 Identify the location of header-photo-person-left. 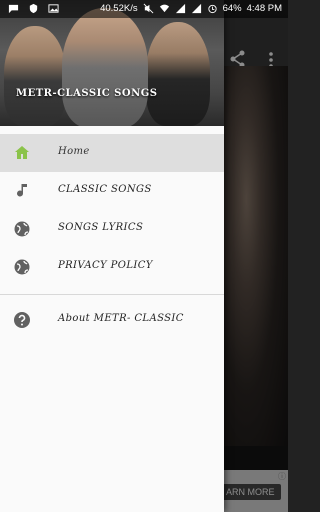
(35, 76).